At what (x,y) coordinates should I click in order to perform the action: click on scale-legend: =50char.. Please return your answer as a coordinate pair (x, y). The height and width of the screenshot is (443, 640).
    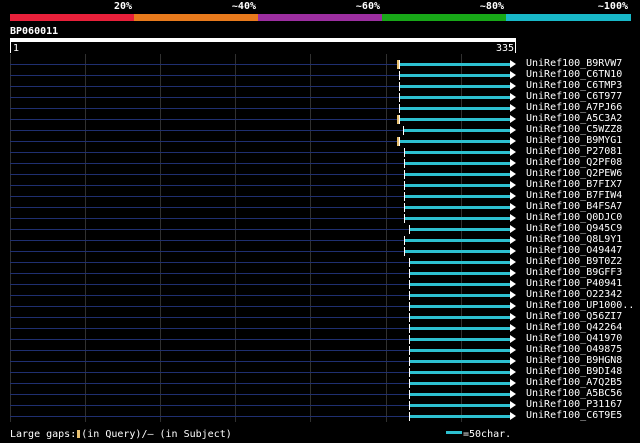
    Looking at the image, I should click on (478, 435).